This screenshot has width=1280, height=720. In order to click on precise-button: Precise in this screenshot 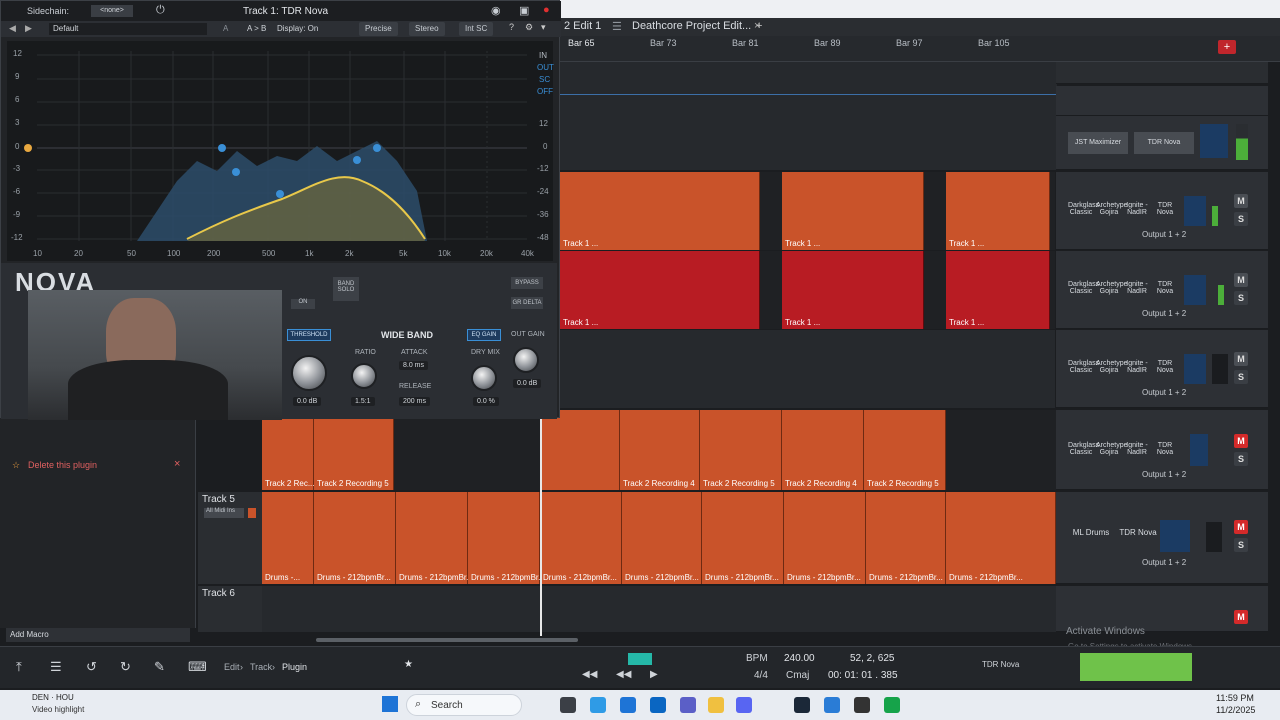, I will do `click(378, 29)`.